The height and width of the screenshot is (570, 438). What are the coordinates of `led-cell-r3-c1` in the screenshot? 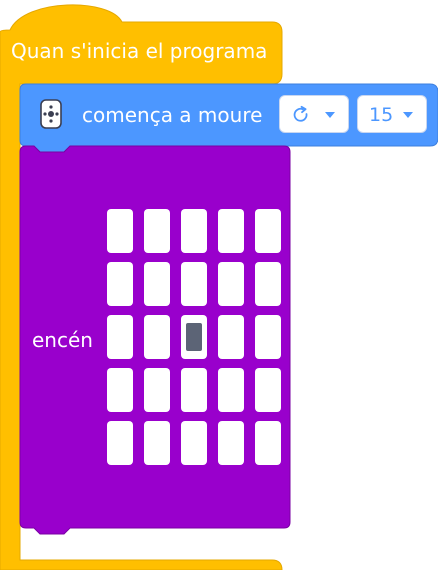 It's located at (120, 337).